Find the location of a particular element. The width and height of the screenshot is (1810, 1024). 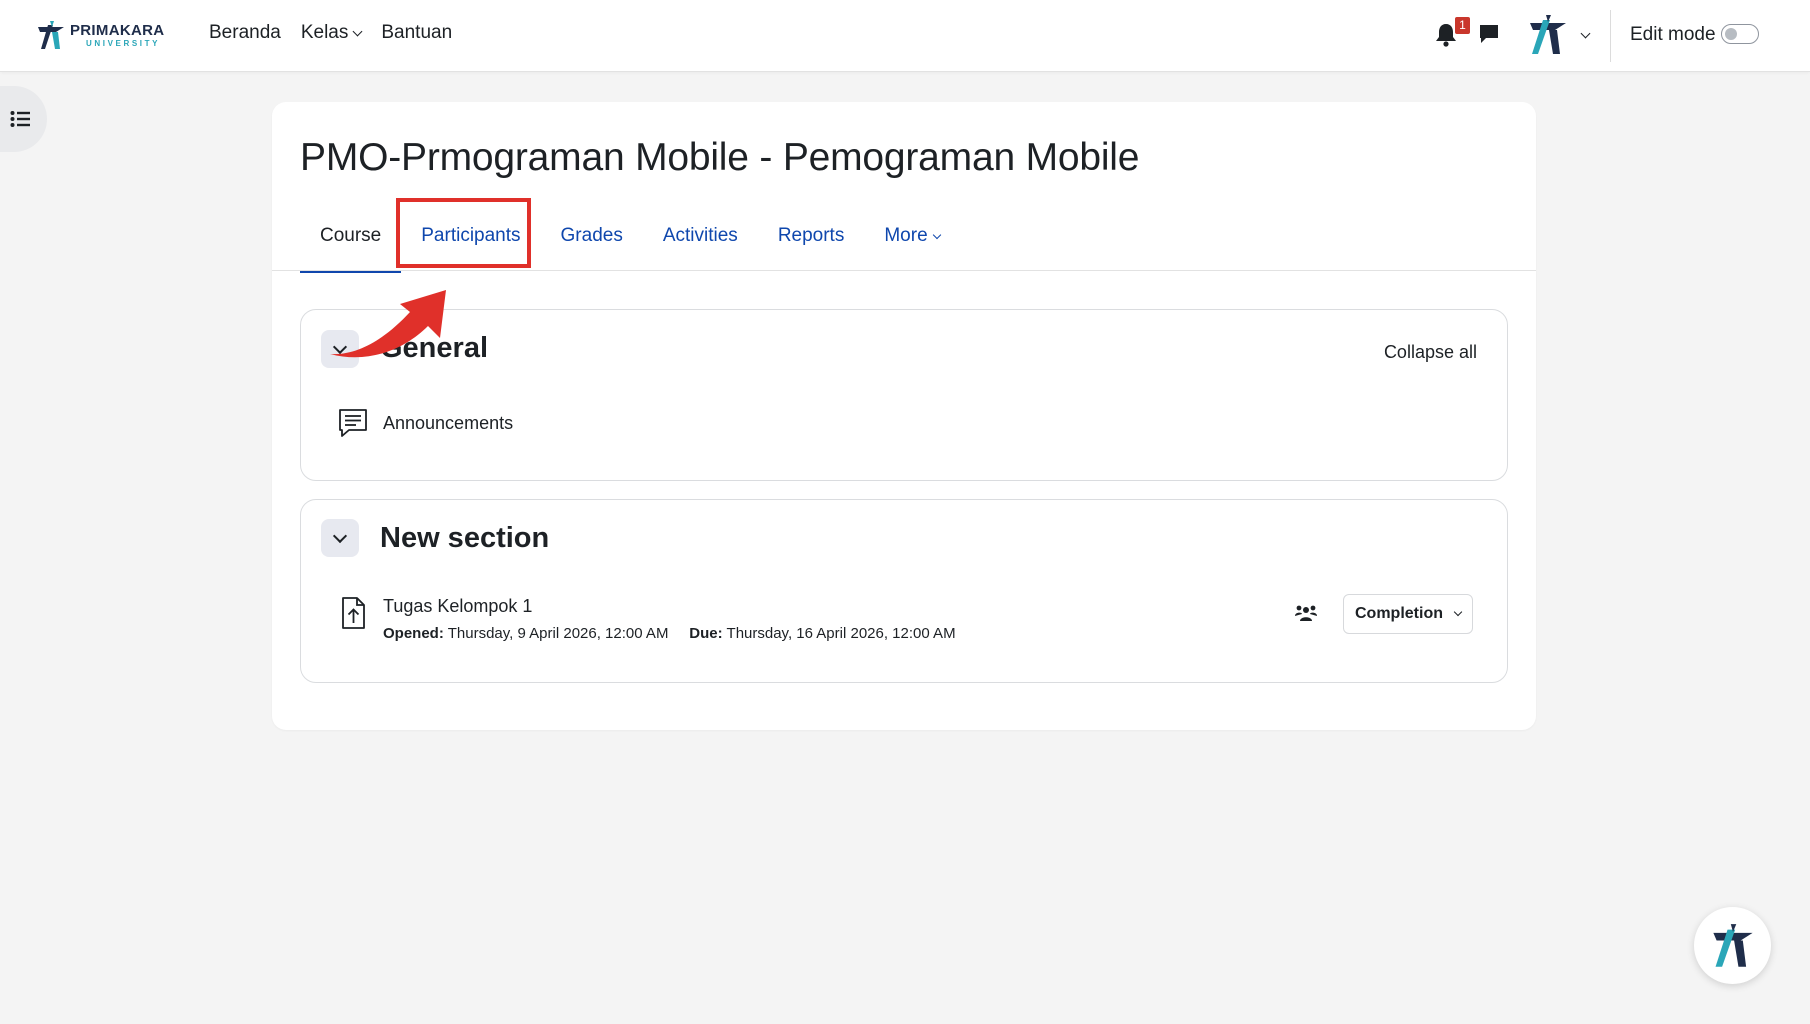

brand-name: PRIMAKARA is located at coordinates (117, 30).